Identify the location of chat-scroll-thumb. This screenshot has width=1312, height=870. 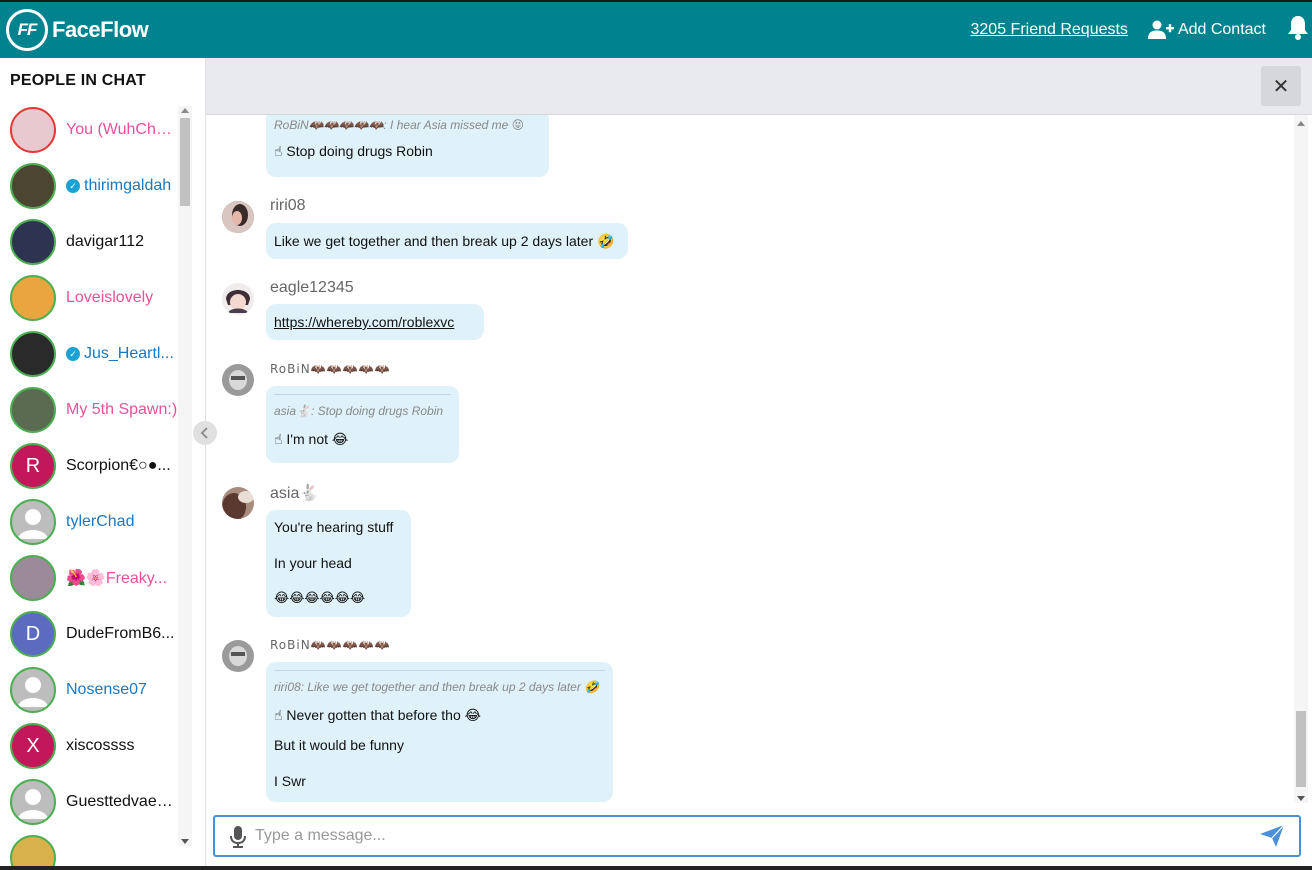
(1301, 749).